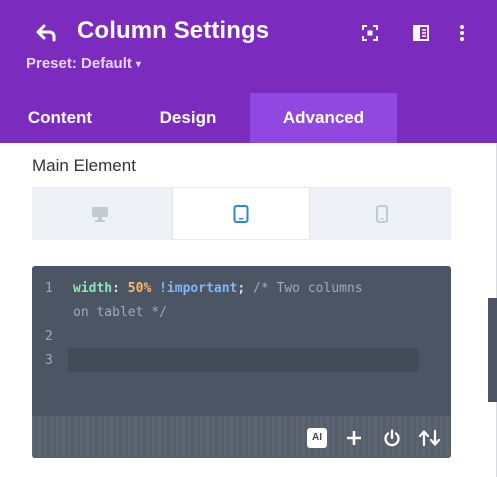  Describe the element at coordinates (84, 165) in the screenshot. I see `section-label: Main Element` at that location.